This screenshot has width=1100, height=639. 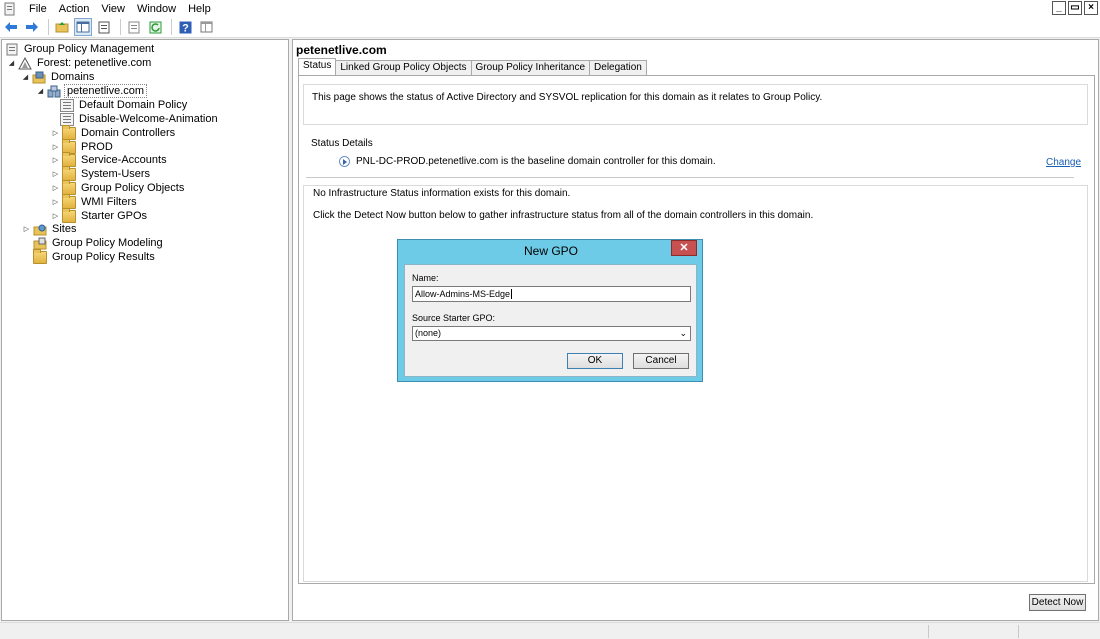 I want to click on tree-label: Service-Accounts, so click(x=124, y=160).